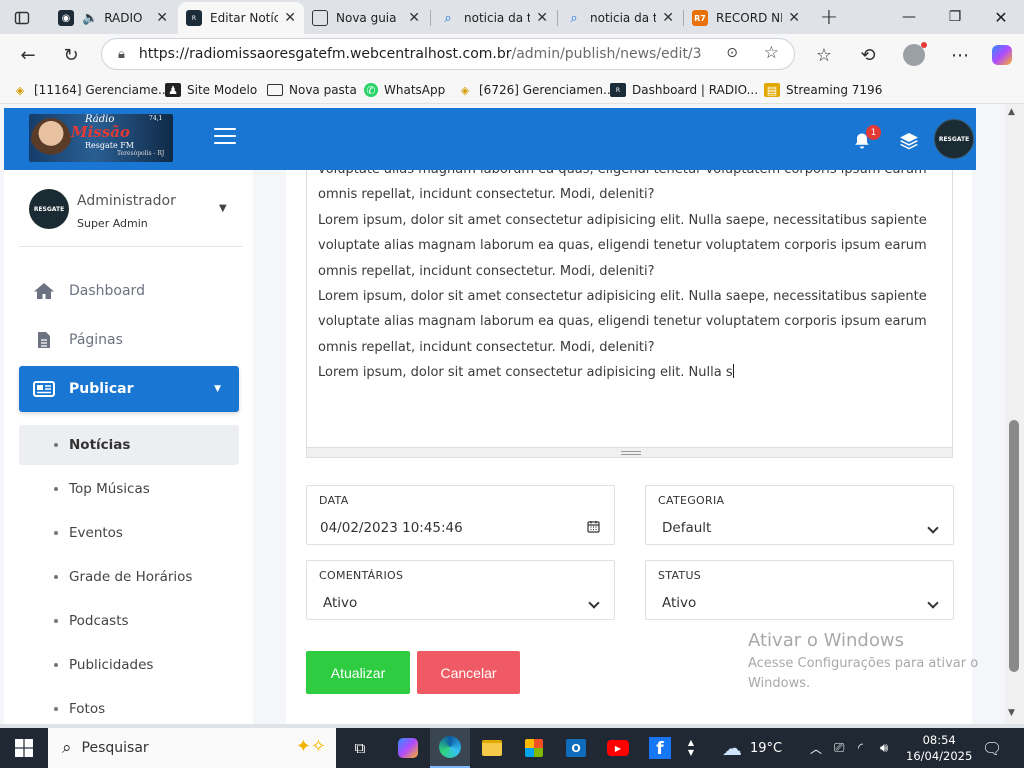  Describe the element at coordinates (404, 90) in the screenshot. I see `bookmark-whatsapp: ✆ WhatsApp` at that location.